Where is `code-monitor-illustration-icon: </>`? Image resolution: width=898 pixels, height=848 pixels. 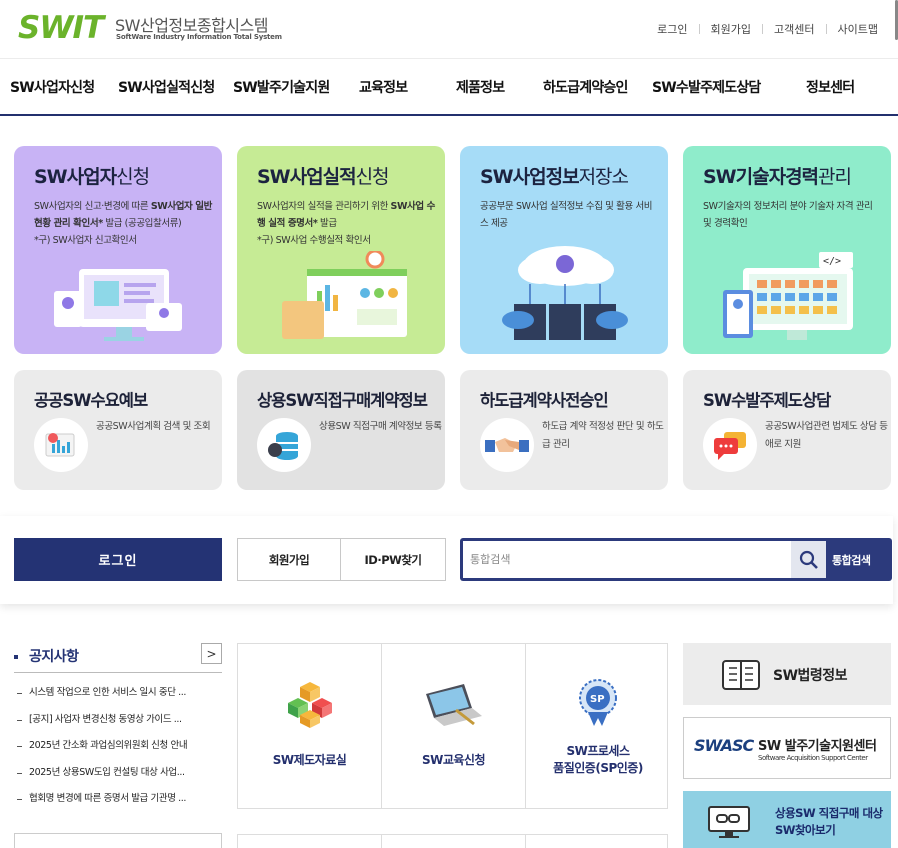 code-monitor-illustration-icon: </> is located at coordinates (788, 296).